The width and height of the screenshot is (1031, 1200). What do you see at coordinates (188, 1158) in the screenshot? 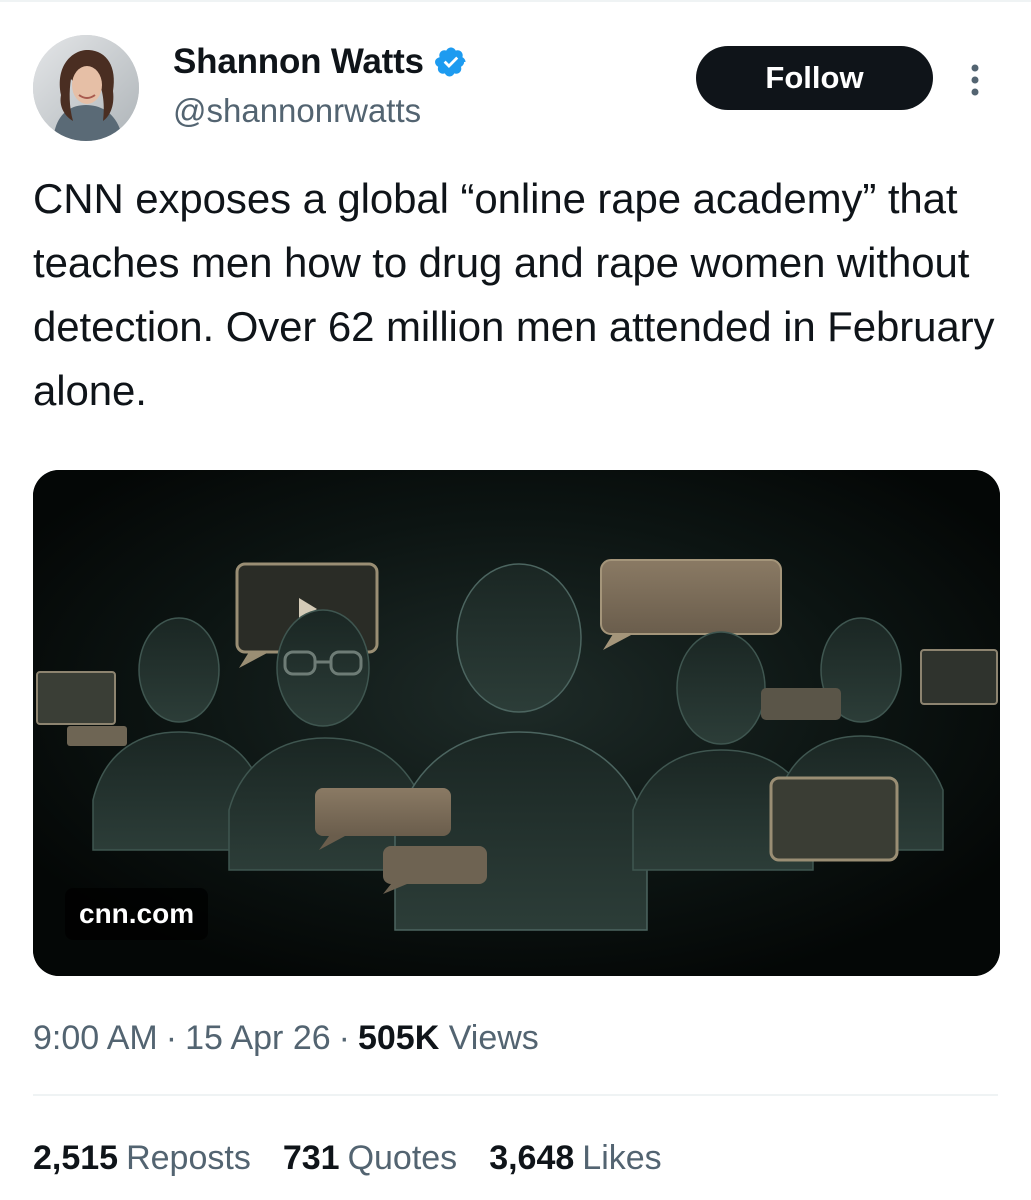
I see `reposts-label: Reposts` at bounding box center [188, 1158].